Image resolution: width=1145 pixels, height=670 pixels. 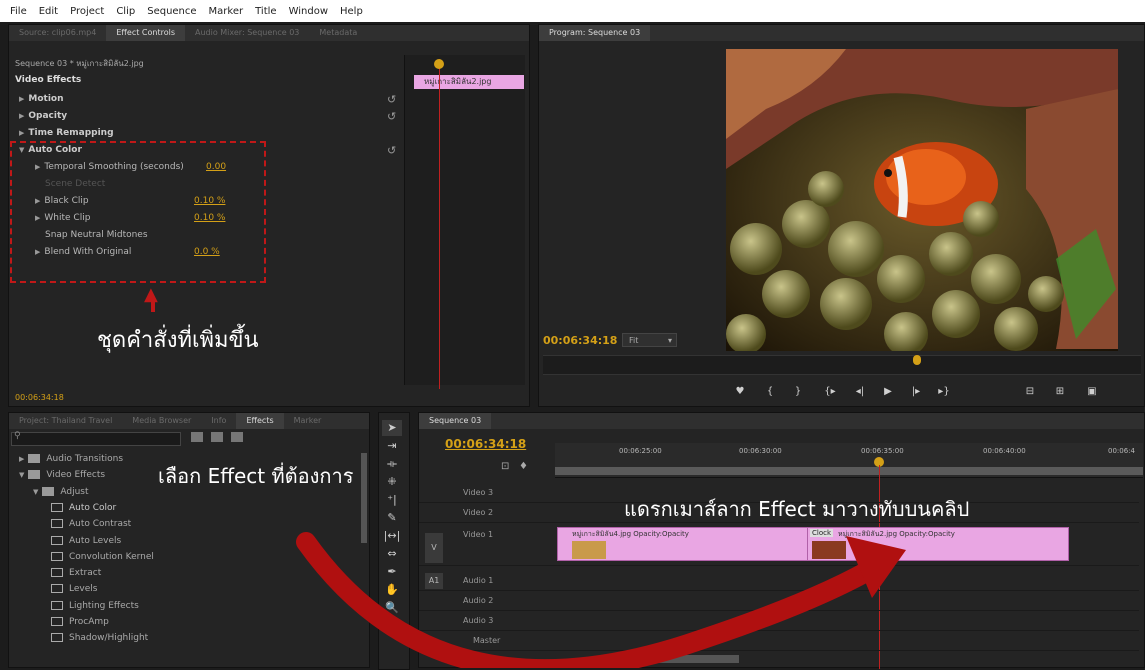 I want to click on effects-list-item-label: Lighting Effects, so click(x=104, y=605).